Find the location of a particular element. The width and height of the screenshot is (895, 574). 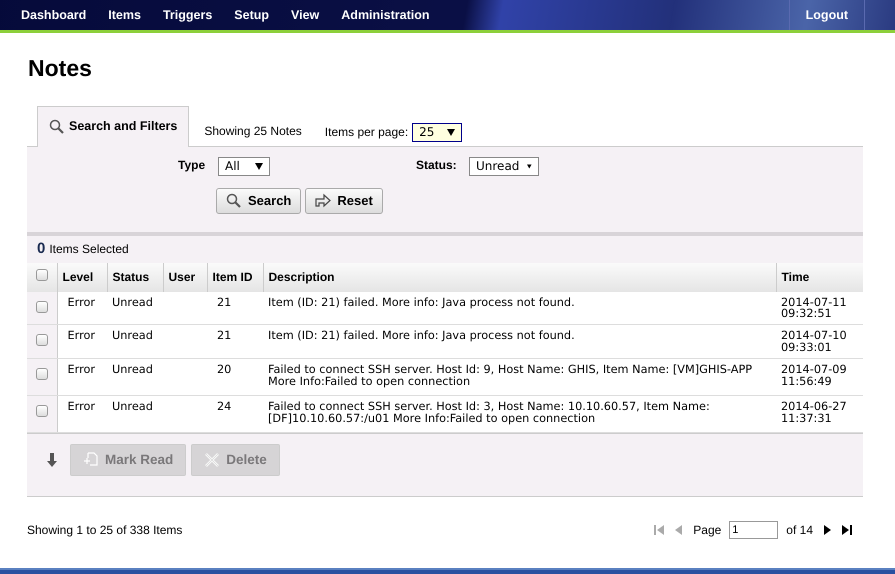

page-label: Page is located at coordinates (707, 530).